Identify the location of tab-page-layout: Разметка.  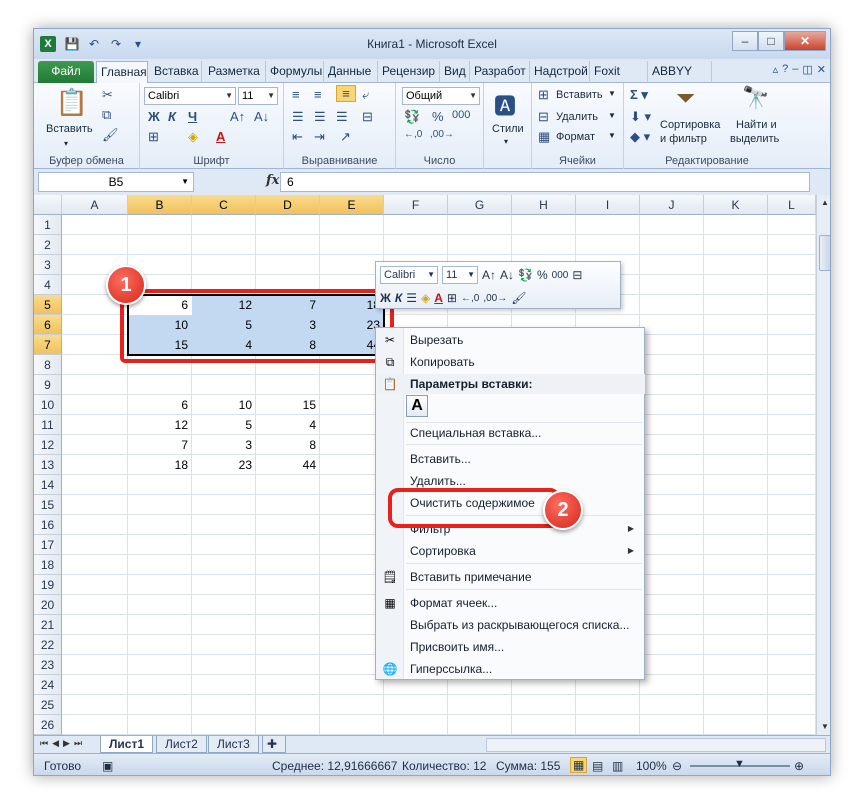
(235, 72).